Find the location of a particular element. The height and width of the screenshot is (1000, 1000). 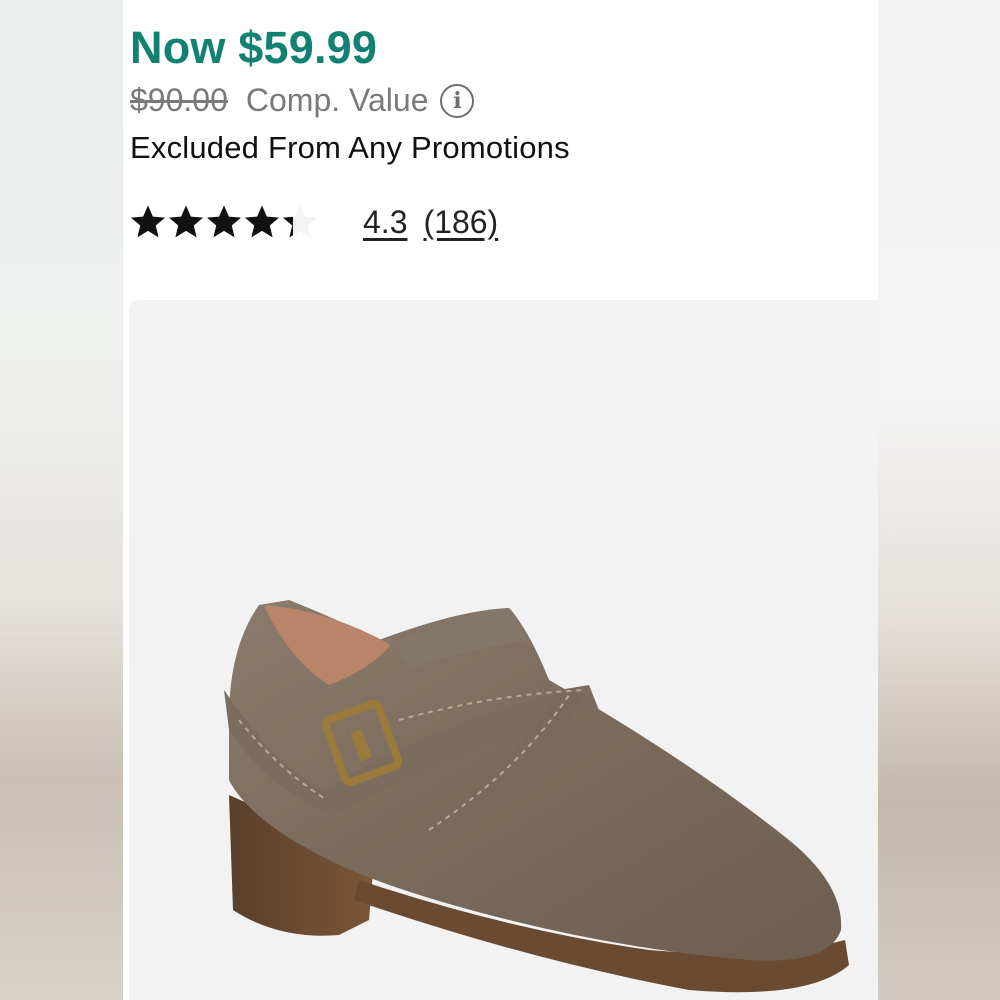

rating-row: 4.3 (186) is located at coordinates (313, 222).